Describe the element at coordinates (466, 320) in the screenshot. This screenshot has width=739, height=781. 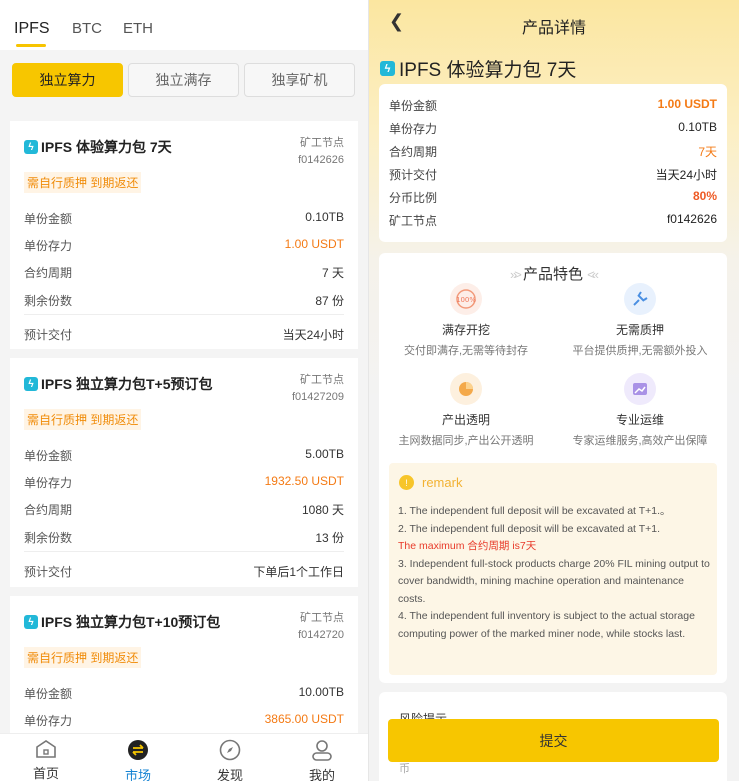
I see `feature-full-storage: 100% 满存开挖 交付即满存,无需等待封存` at that location.